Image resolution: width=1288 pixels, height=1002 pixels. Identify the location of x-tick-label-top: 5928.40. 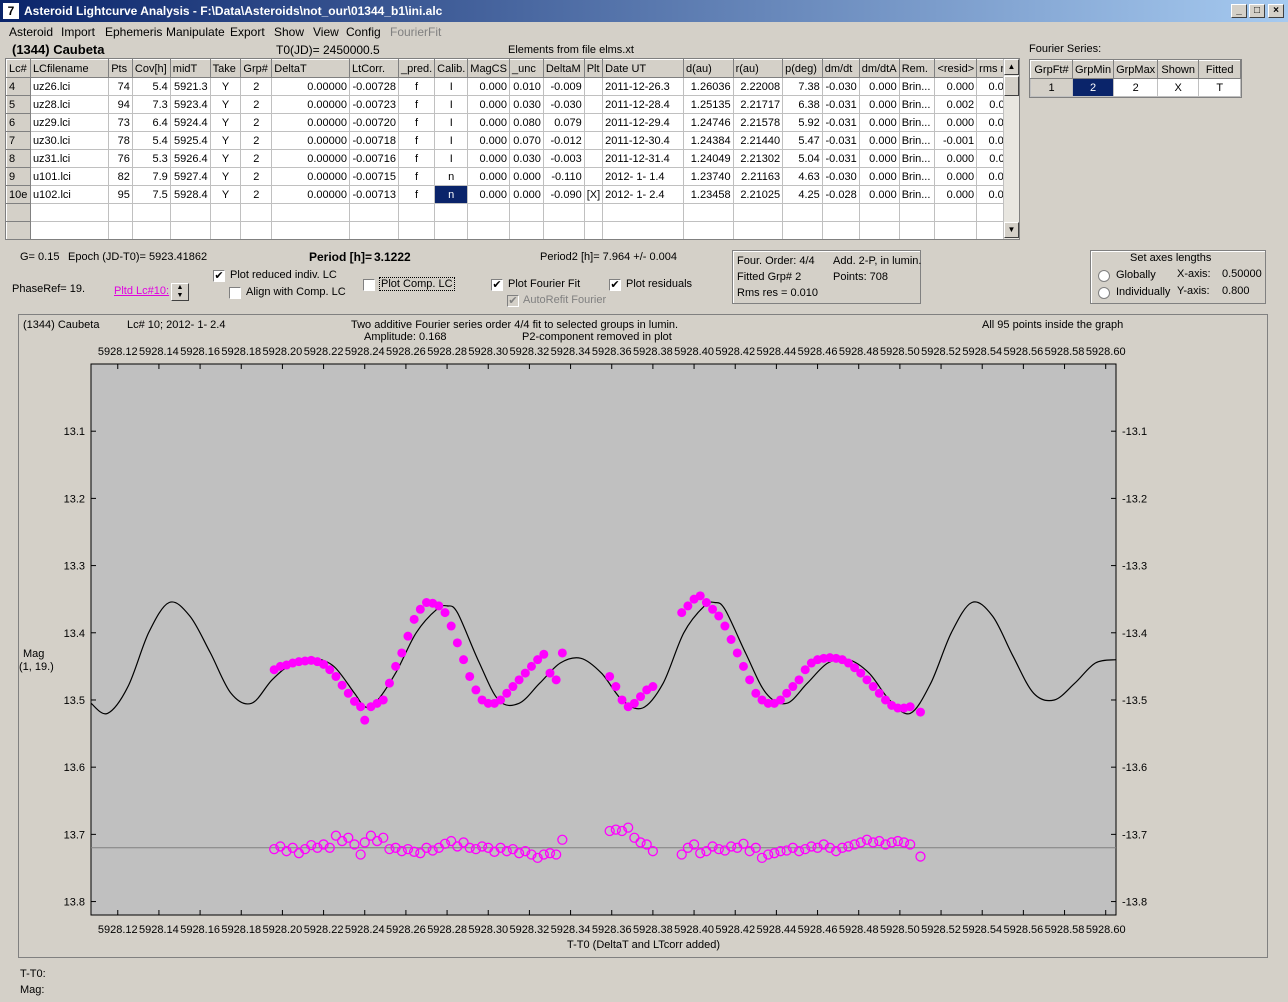
(694, 352).